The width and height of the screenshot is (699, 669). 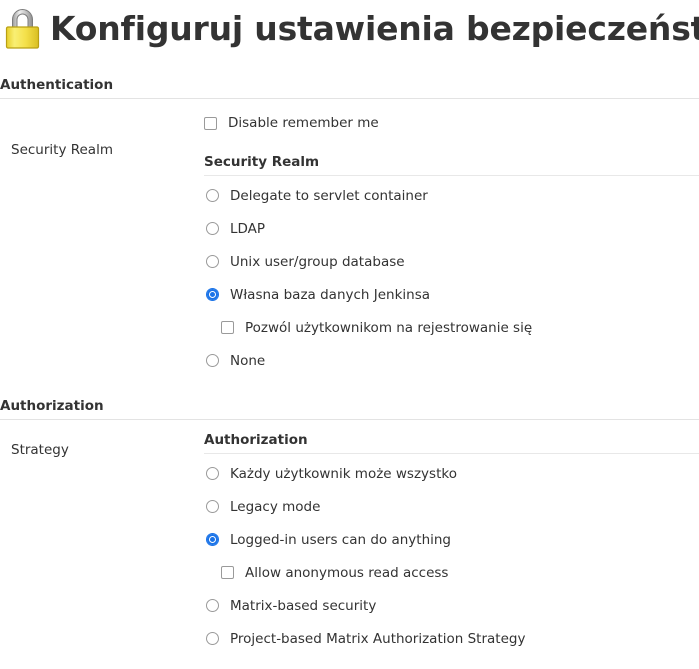 I want to click on radio-label: Logged-in users can do anything, so click(x=341, y=539).